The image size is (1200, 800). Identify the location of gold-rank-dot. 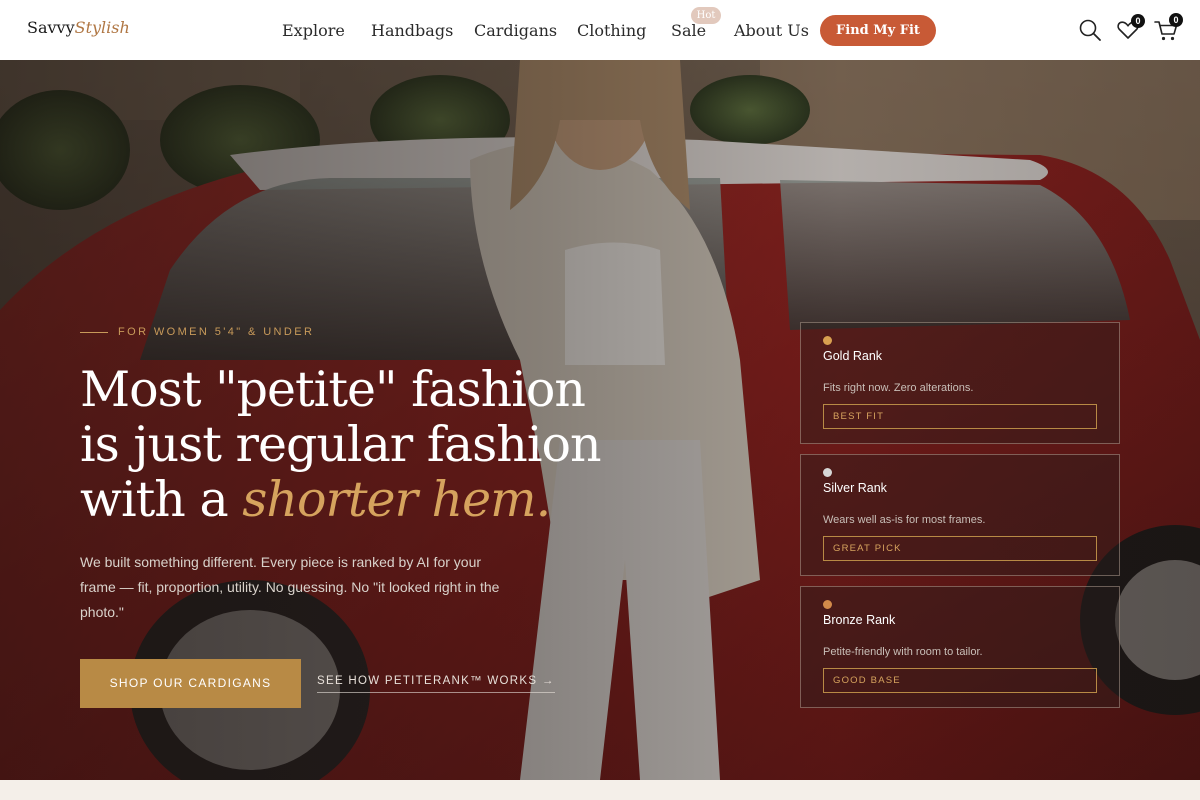
(827, 340).